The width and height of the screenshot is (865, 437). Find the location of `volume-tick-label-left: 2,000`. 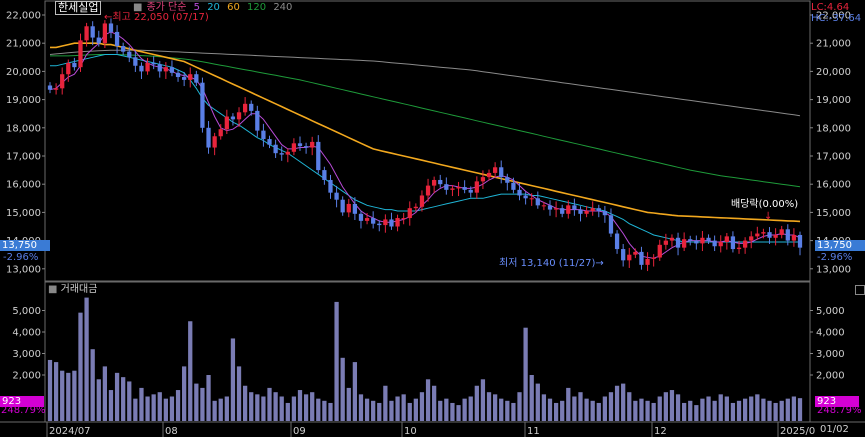

volume-tick-label-left: 2,000 is located at coordinates (26, 376).